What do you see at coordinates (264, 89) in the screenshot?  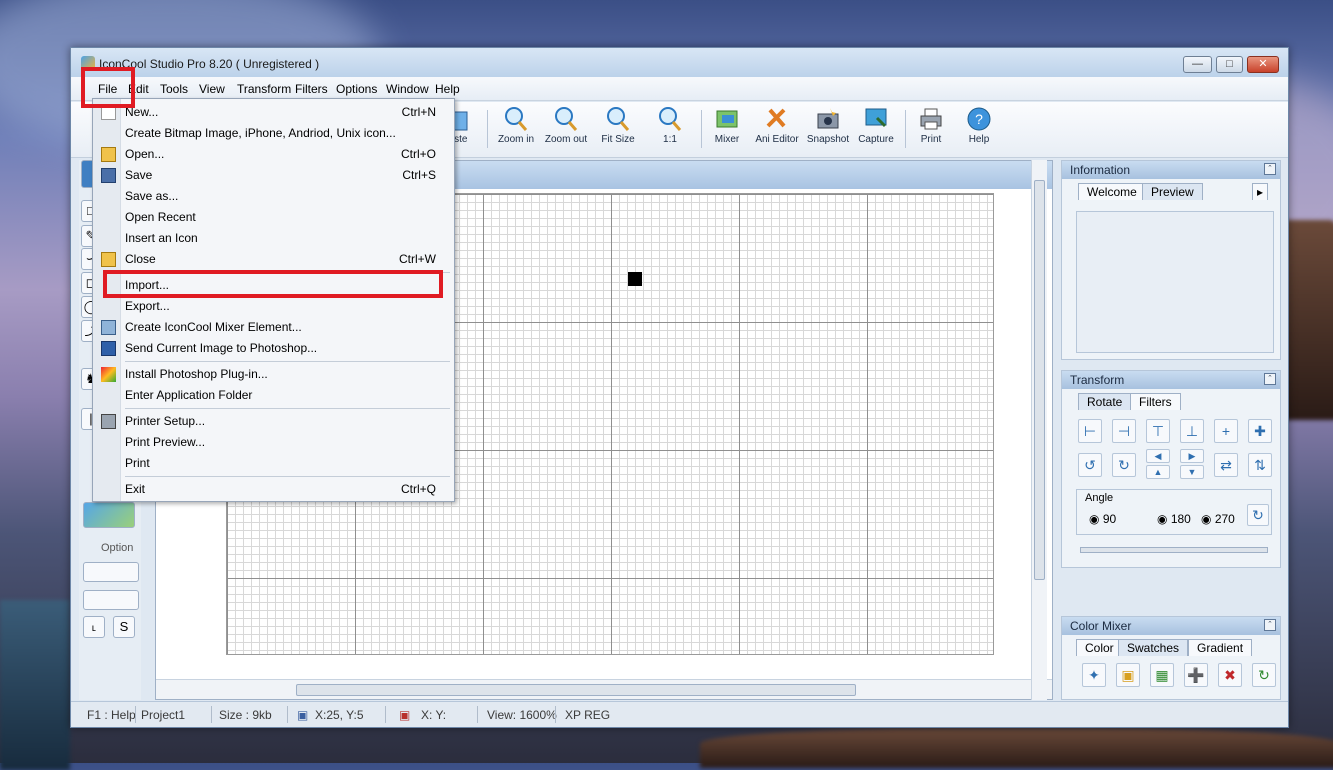 I see `menu-transform: Transform` at bounding box center [264, 89].